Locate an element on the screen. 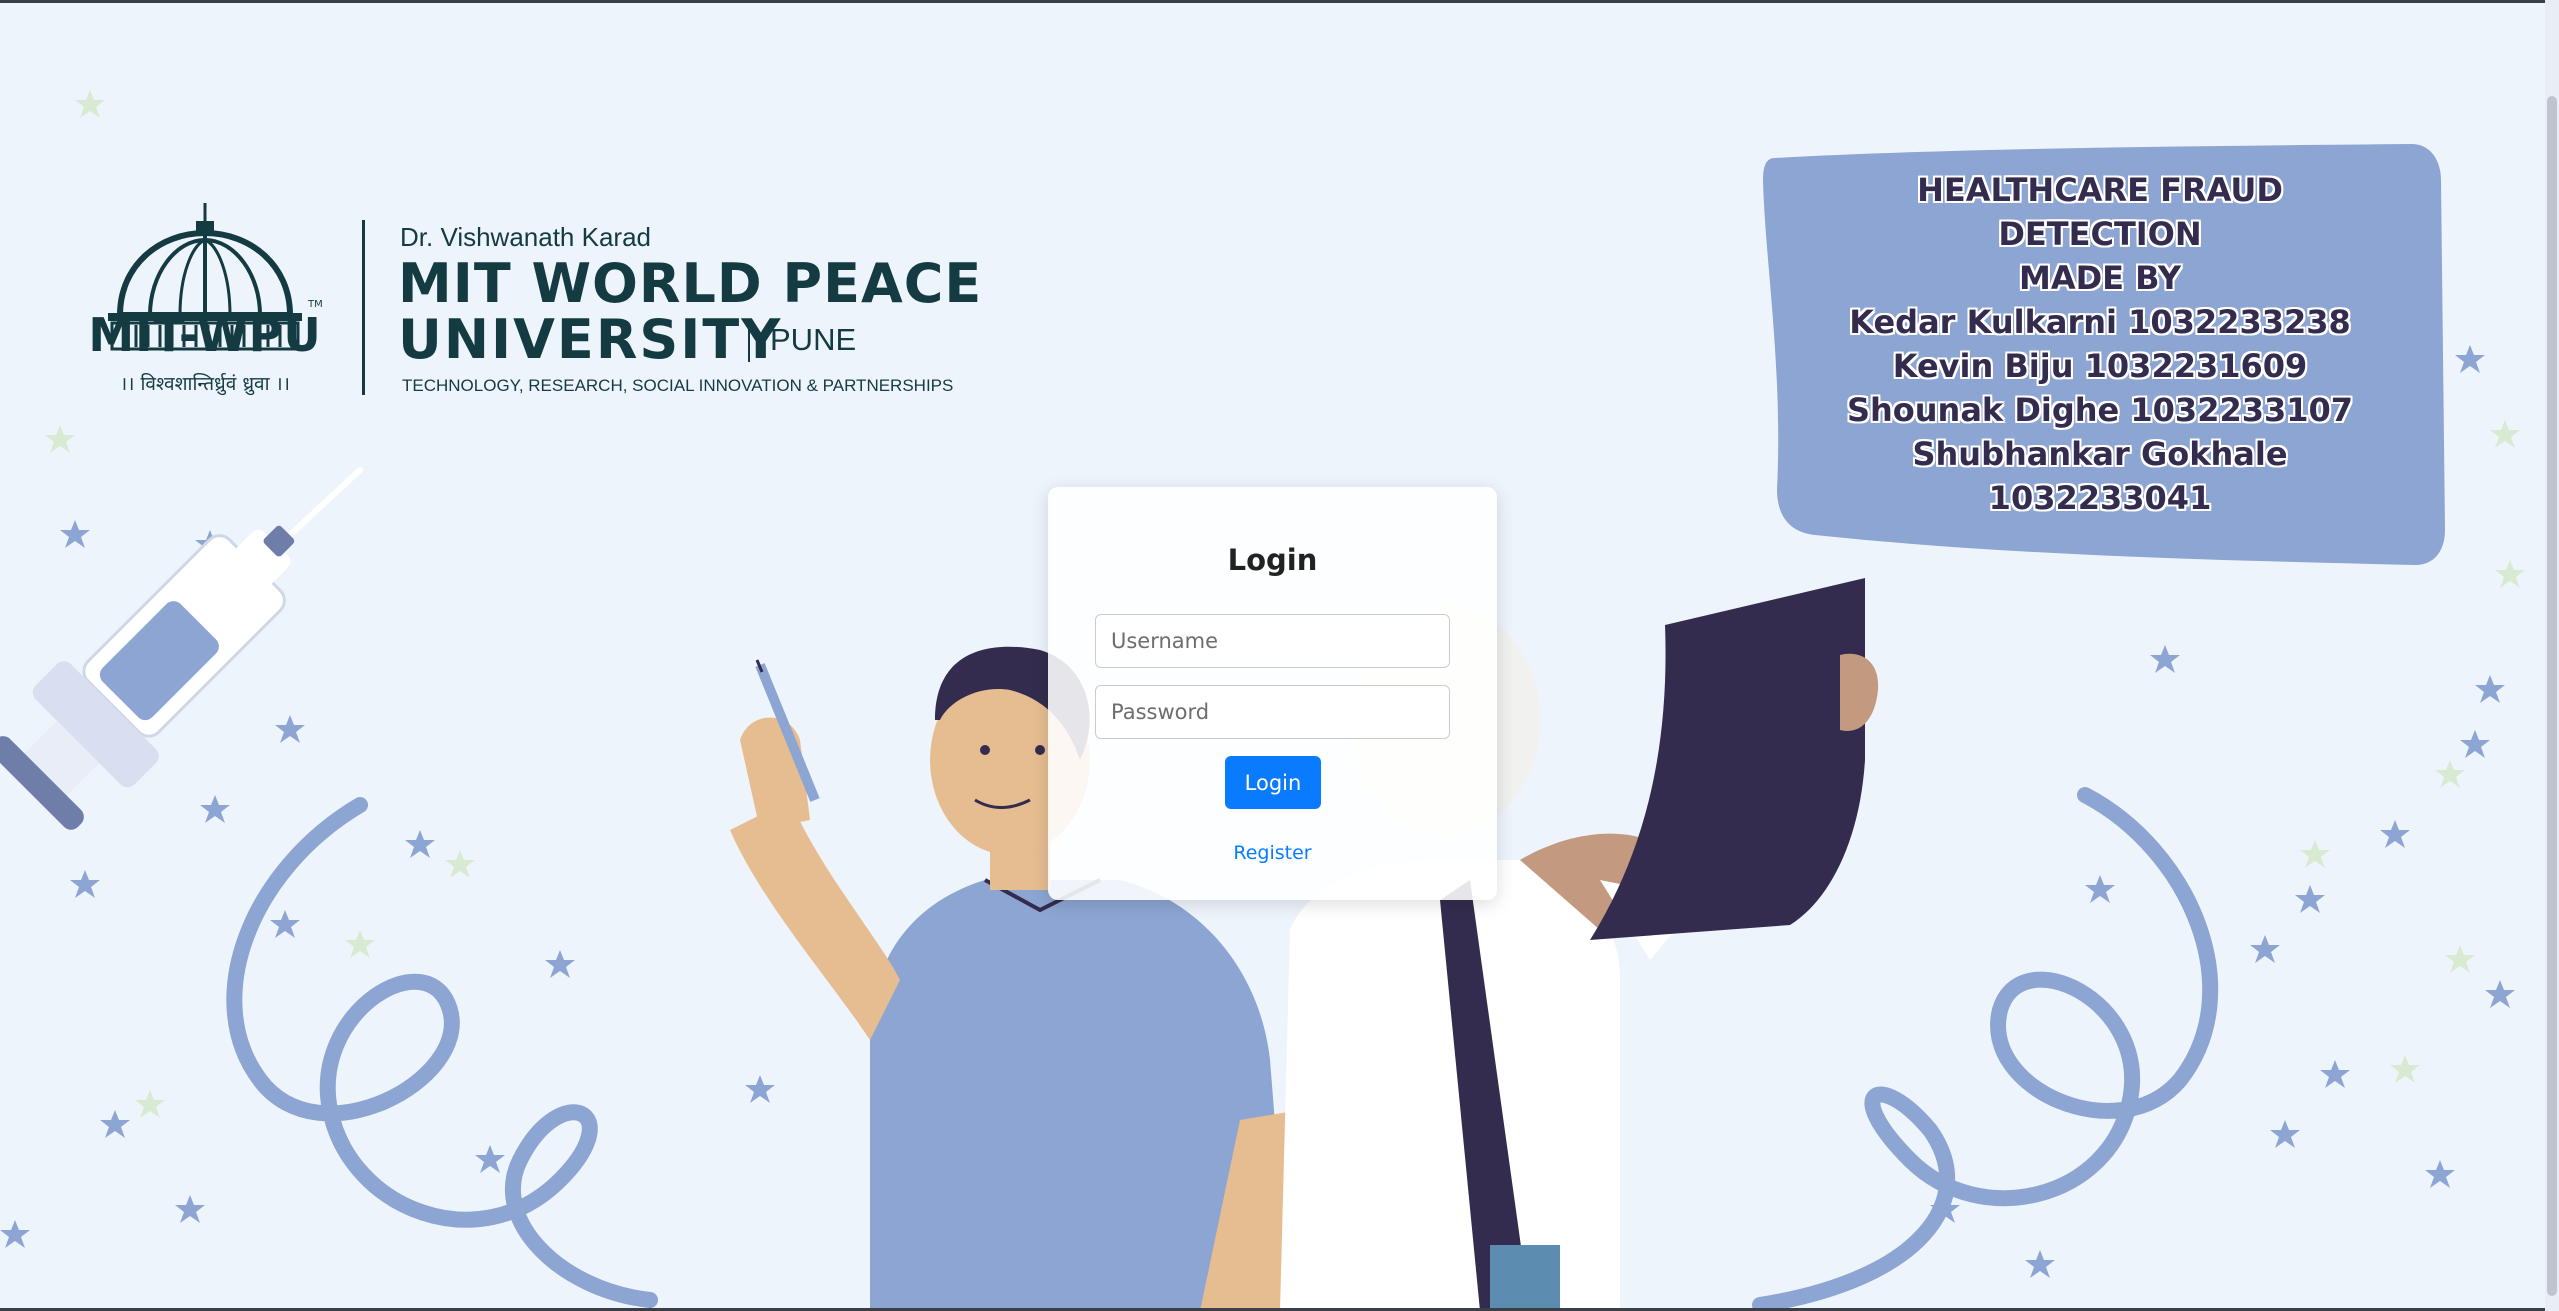  brand-motto: ।। विश्वशान्तिर्ध्रुवं ध्रुवा ।। is located at coordinates (205, 384).